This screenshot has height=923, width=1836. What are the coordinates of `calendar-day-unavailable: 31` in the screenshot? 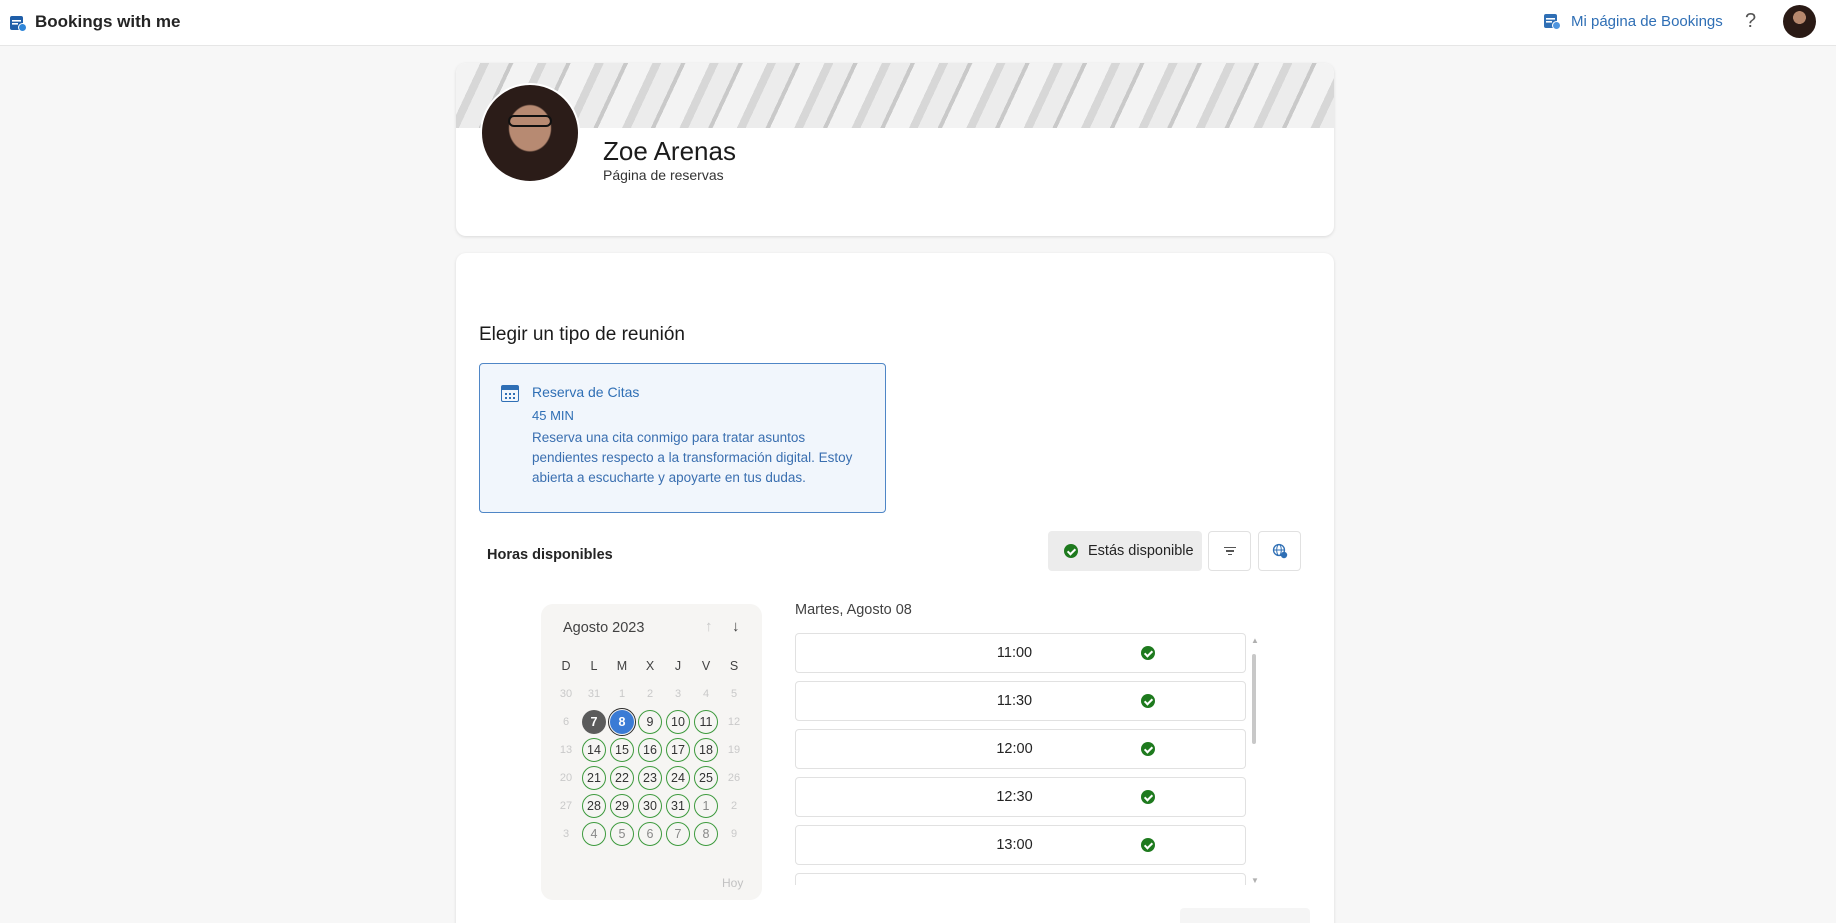 It's located at (594, 694).